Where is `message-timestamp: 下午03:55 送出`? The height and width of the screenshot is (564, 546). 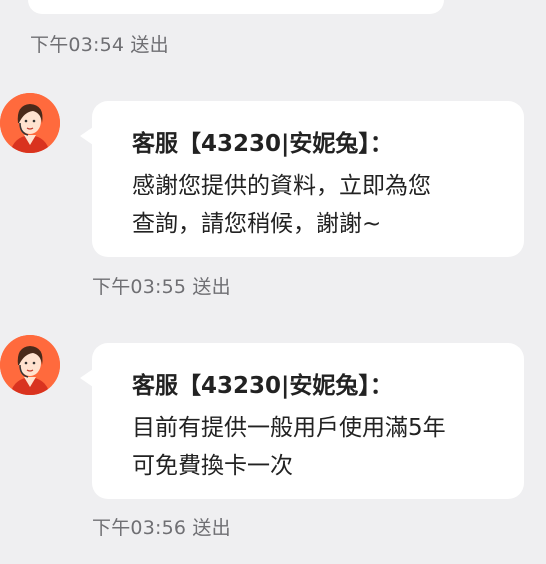 message-timestamp: 下午03:55 送出 is located at coordinates (161, 287).